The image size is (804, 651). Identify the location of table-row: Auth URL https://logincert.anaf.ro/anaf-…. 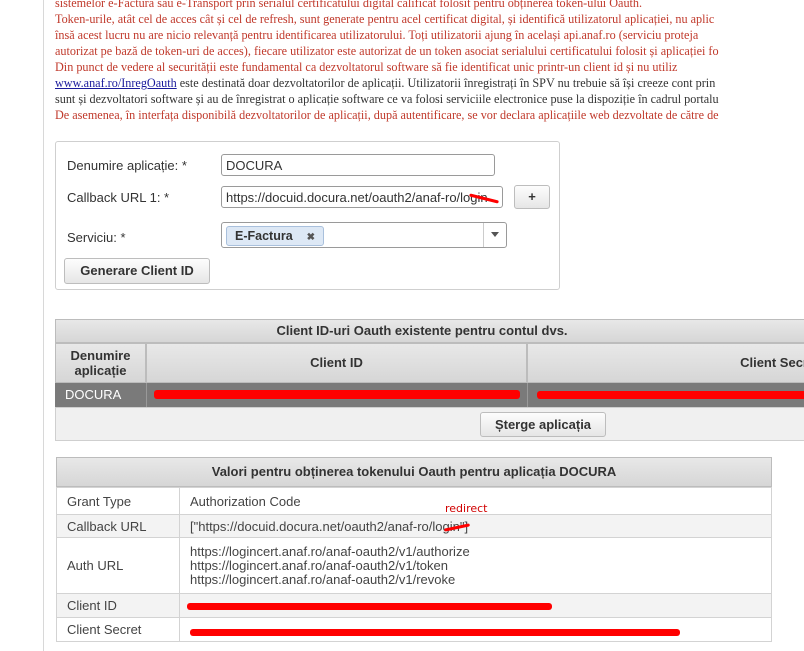
(414, 565).